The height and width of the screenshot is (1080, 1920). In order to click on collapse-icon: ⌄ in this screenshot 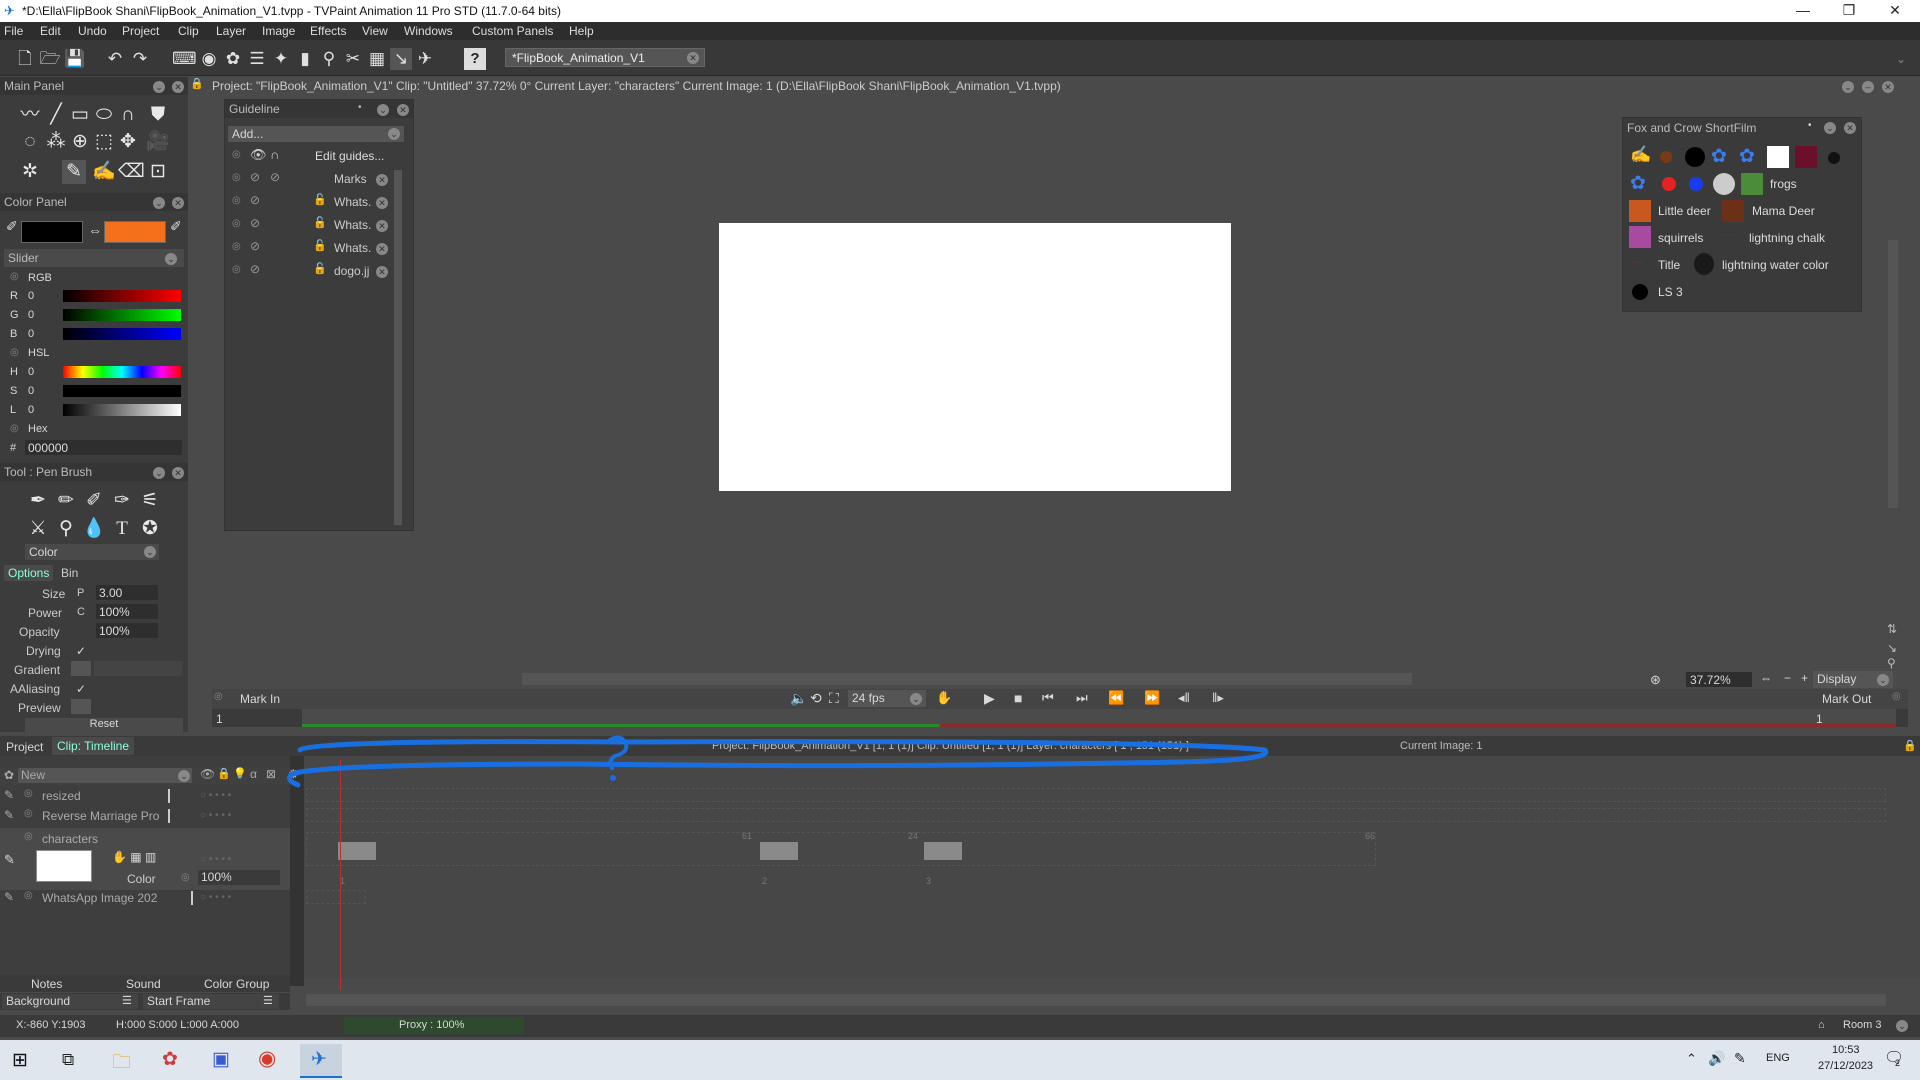, I will do `click(159, 87)`.